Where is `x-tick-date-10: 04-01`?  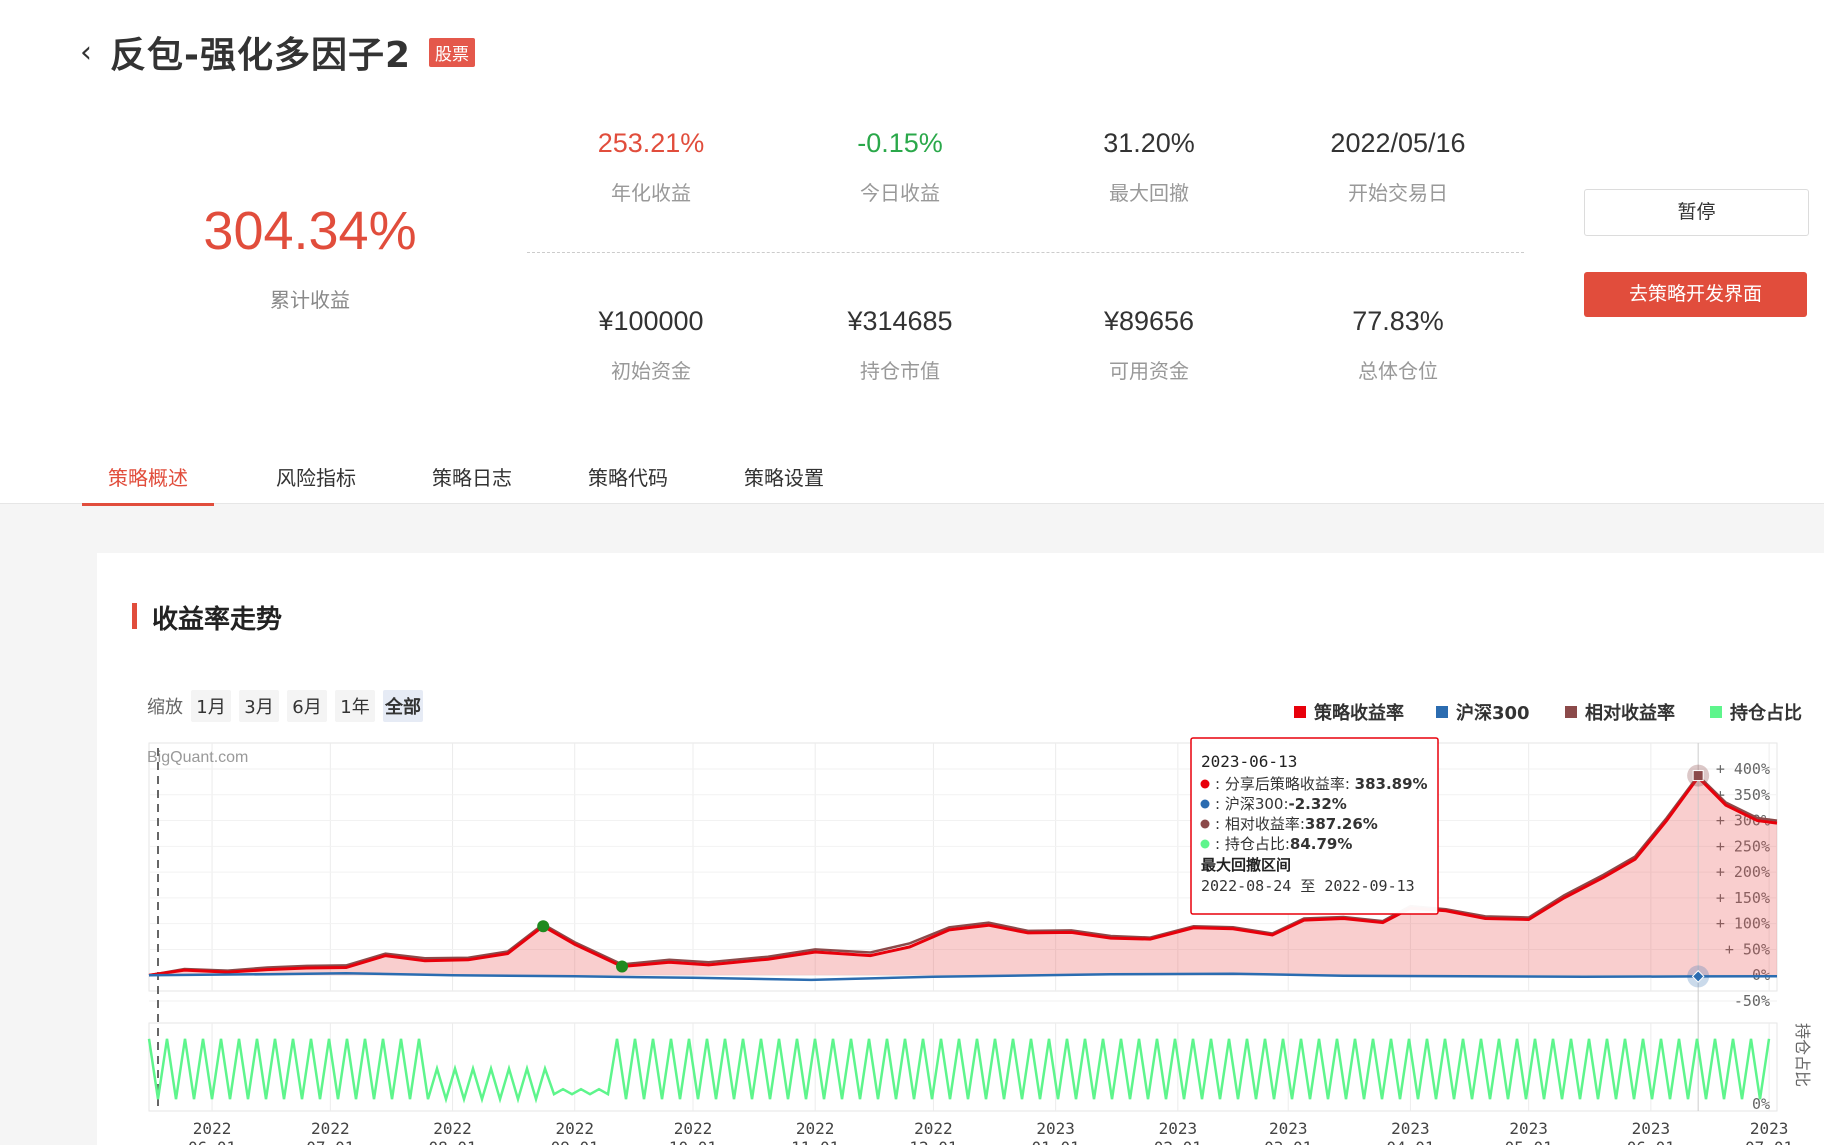 x-tick-date-10: 04-01 is located at coordinates (1410, 1141).